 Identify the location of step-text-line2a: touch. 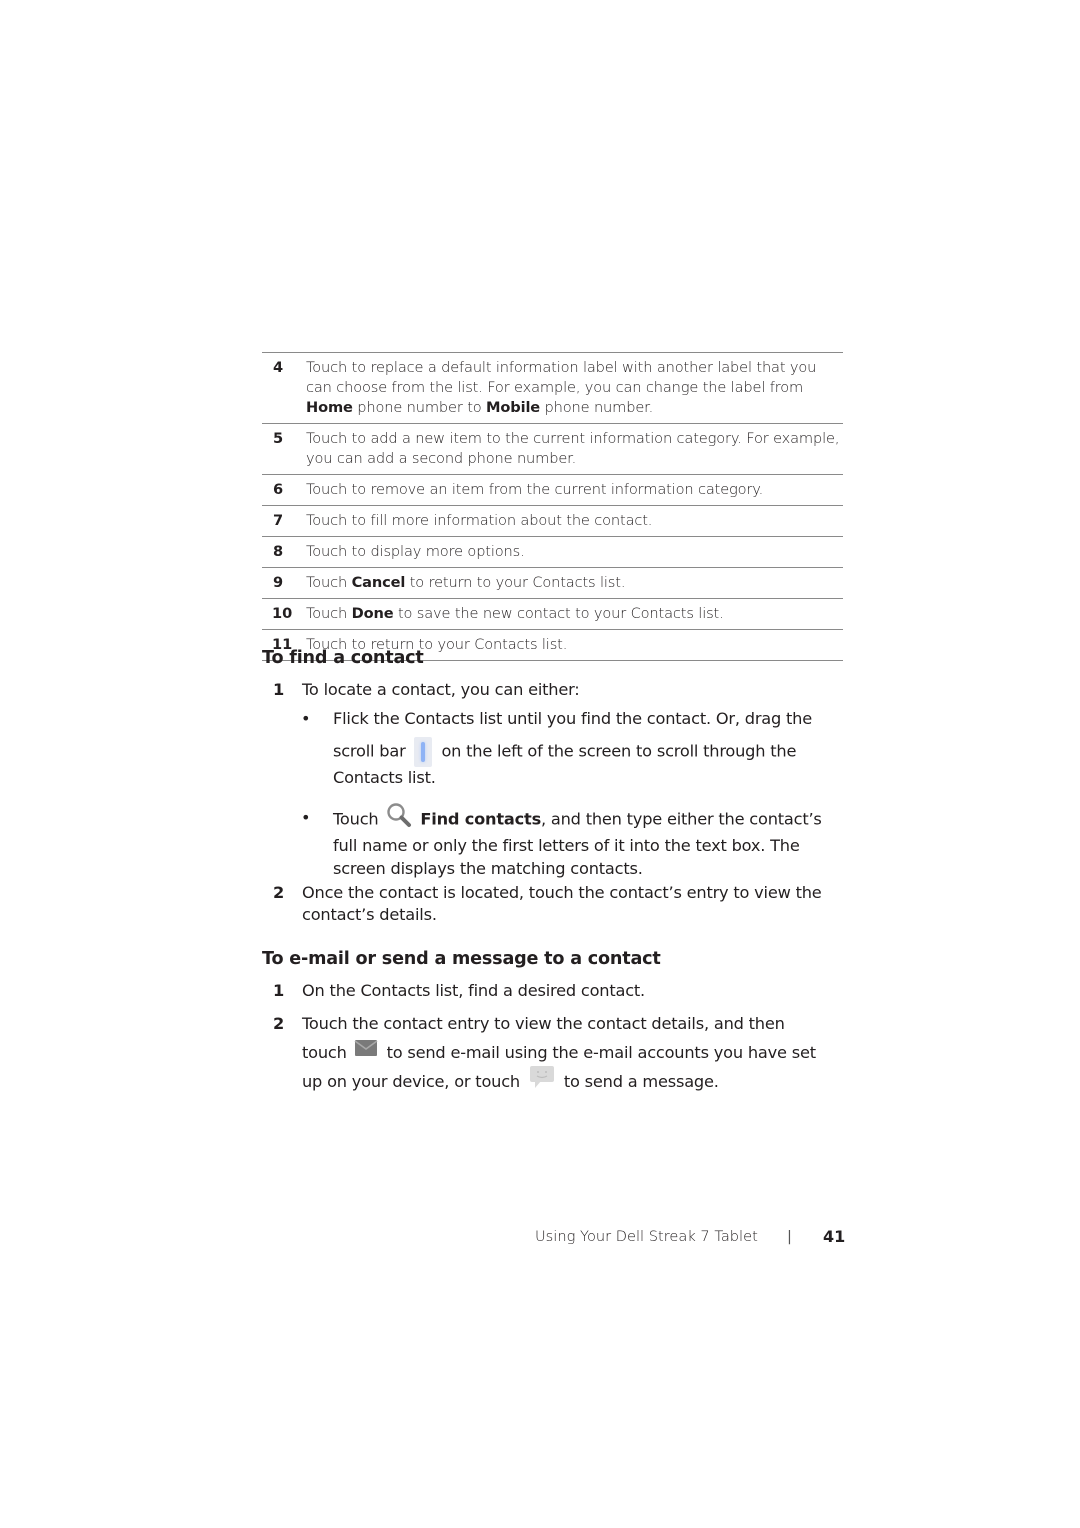
(324, 1052).